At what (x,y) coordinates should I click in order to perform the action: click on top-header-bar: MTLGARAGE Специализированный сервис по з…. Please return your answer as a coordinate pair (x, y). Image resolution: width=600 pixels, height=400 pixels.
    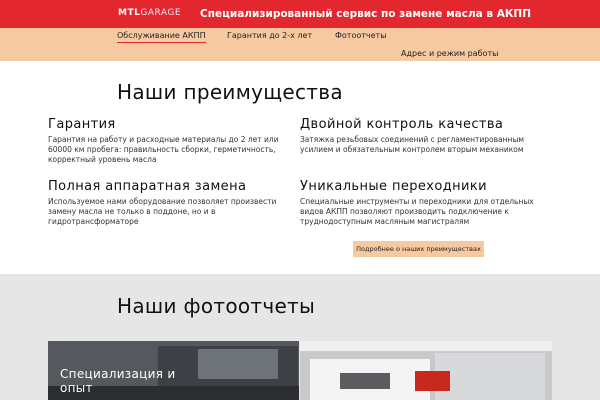
    Looking at the image, I should click on (300, 14).